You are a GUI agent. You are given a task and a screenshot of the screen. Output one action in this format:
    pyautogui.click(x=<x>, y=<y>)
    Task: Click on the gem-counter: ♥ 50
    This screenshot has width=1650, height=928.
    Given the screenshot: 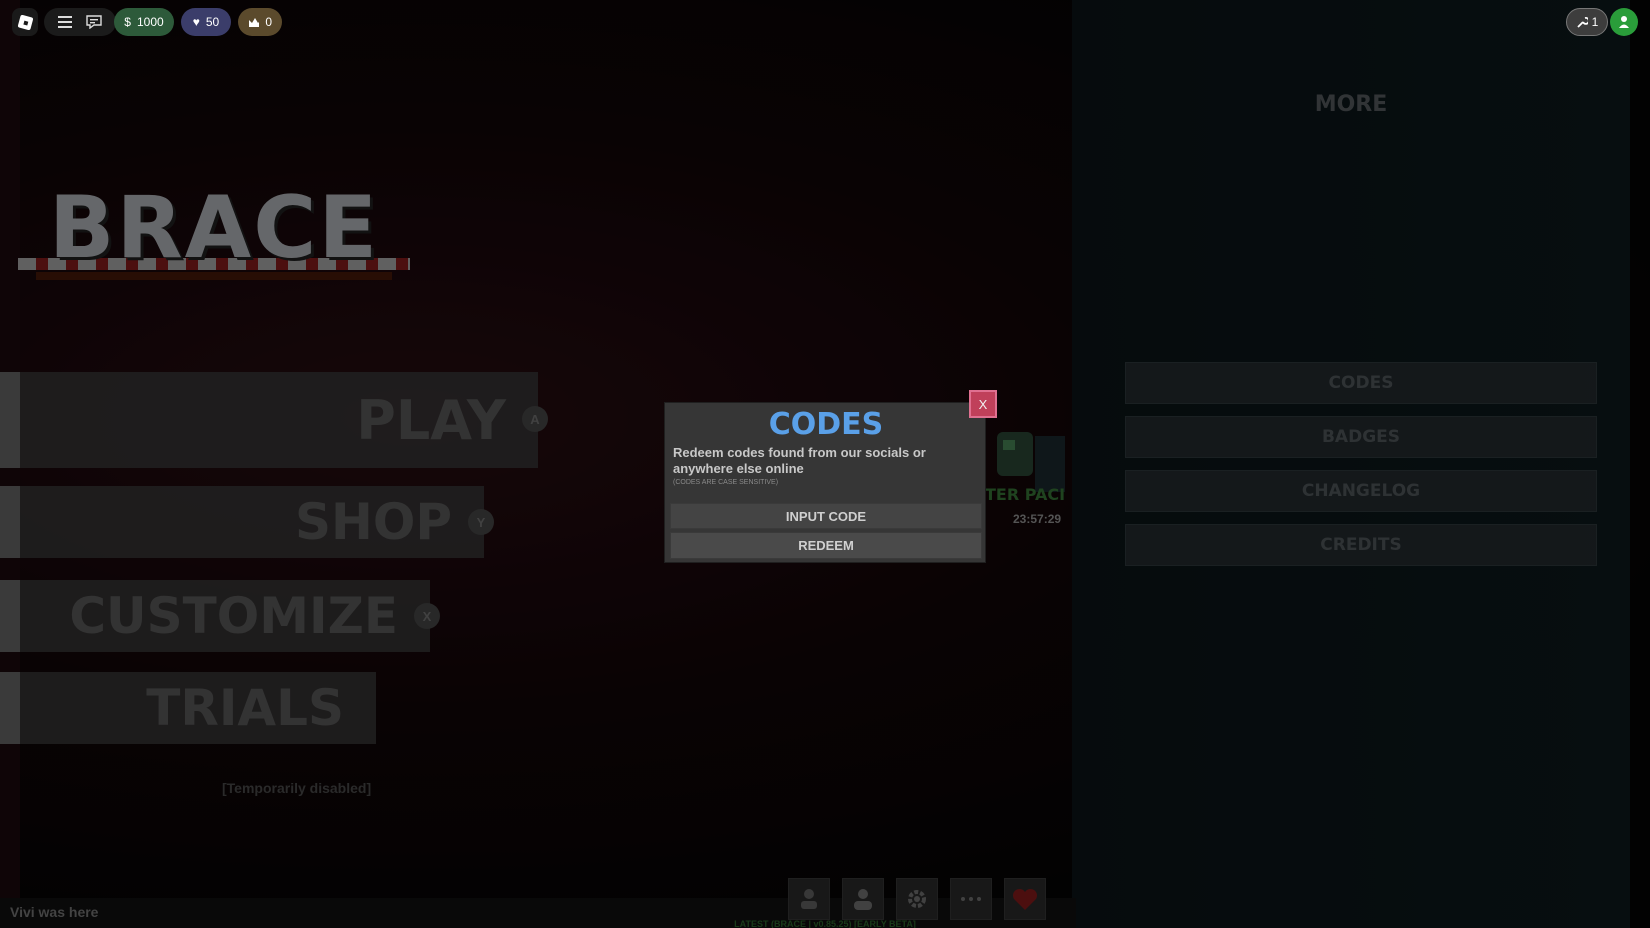 What is the action you would take?
    pyautogui.click(x=206, y=22)
    